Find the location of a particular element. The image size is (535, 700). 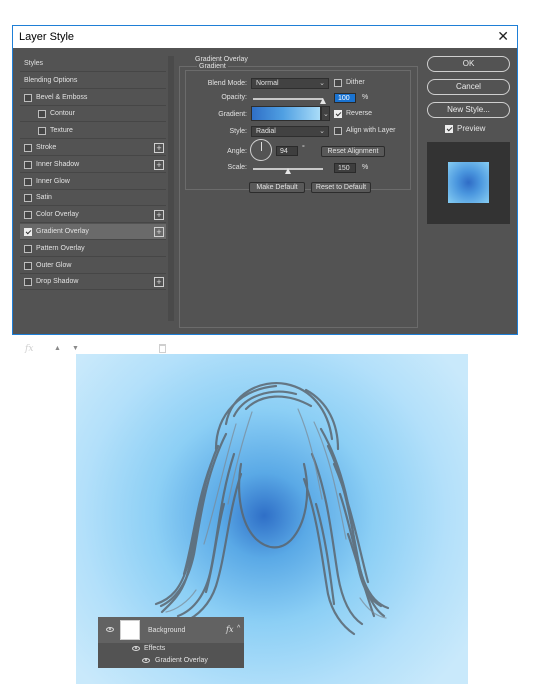

styles-list-item-blending-options: Blending Options is located at coordinates (93, 81).